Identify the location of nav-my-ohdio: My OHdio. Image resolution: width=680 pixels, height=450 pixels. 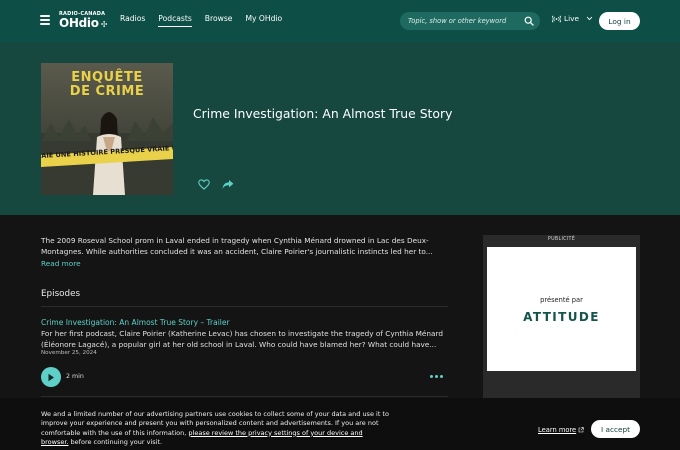
(263, 20).